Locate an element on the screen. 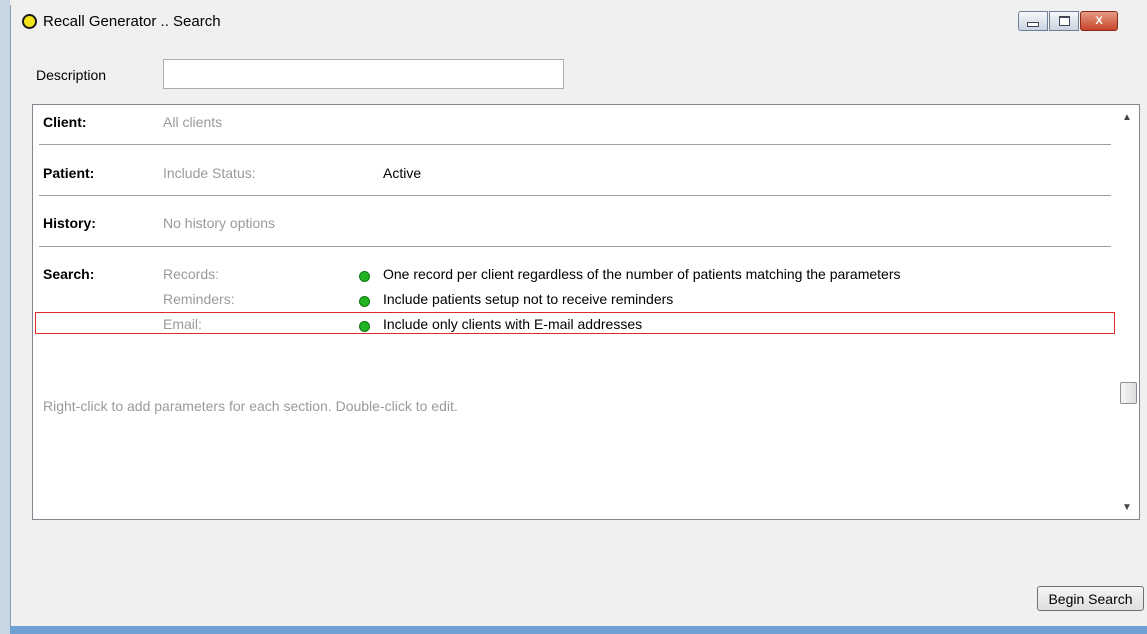 This screenshot has height=634, width=1147. records-param: Records: is located at coordinates (191, 274).